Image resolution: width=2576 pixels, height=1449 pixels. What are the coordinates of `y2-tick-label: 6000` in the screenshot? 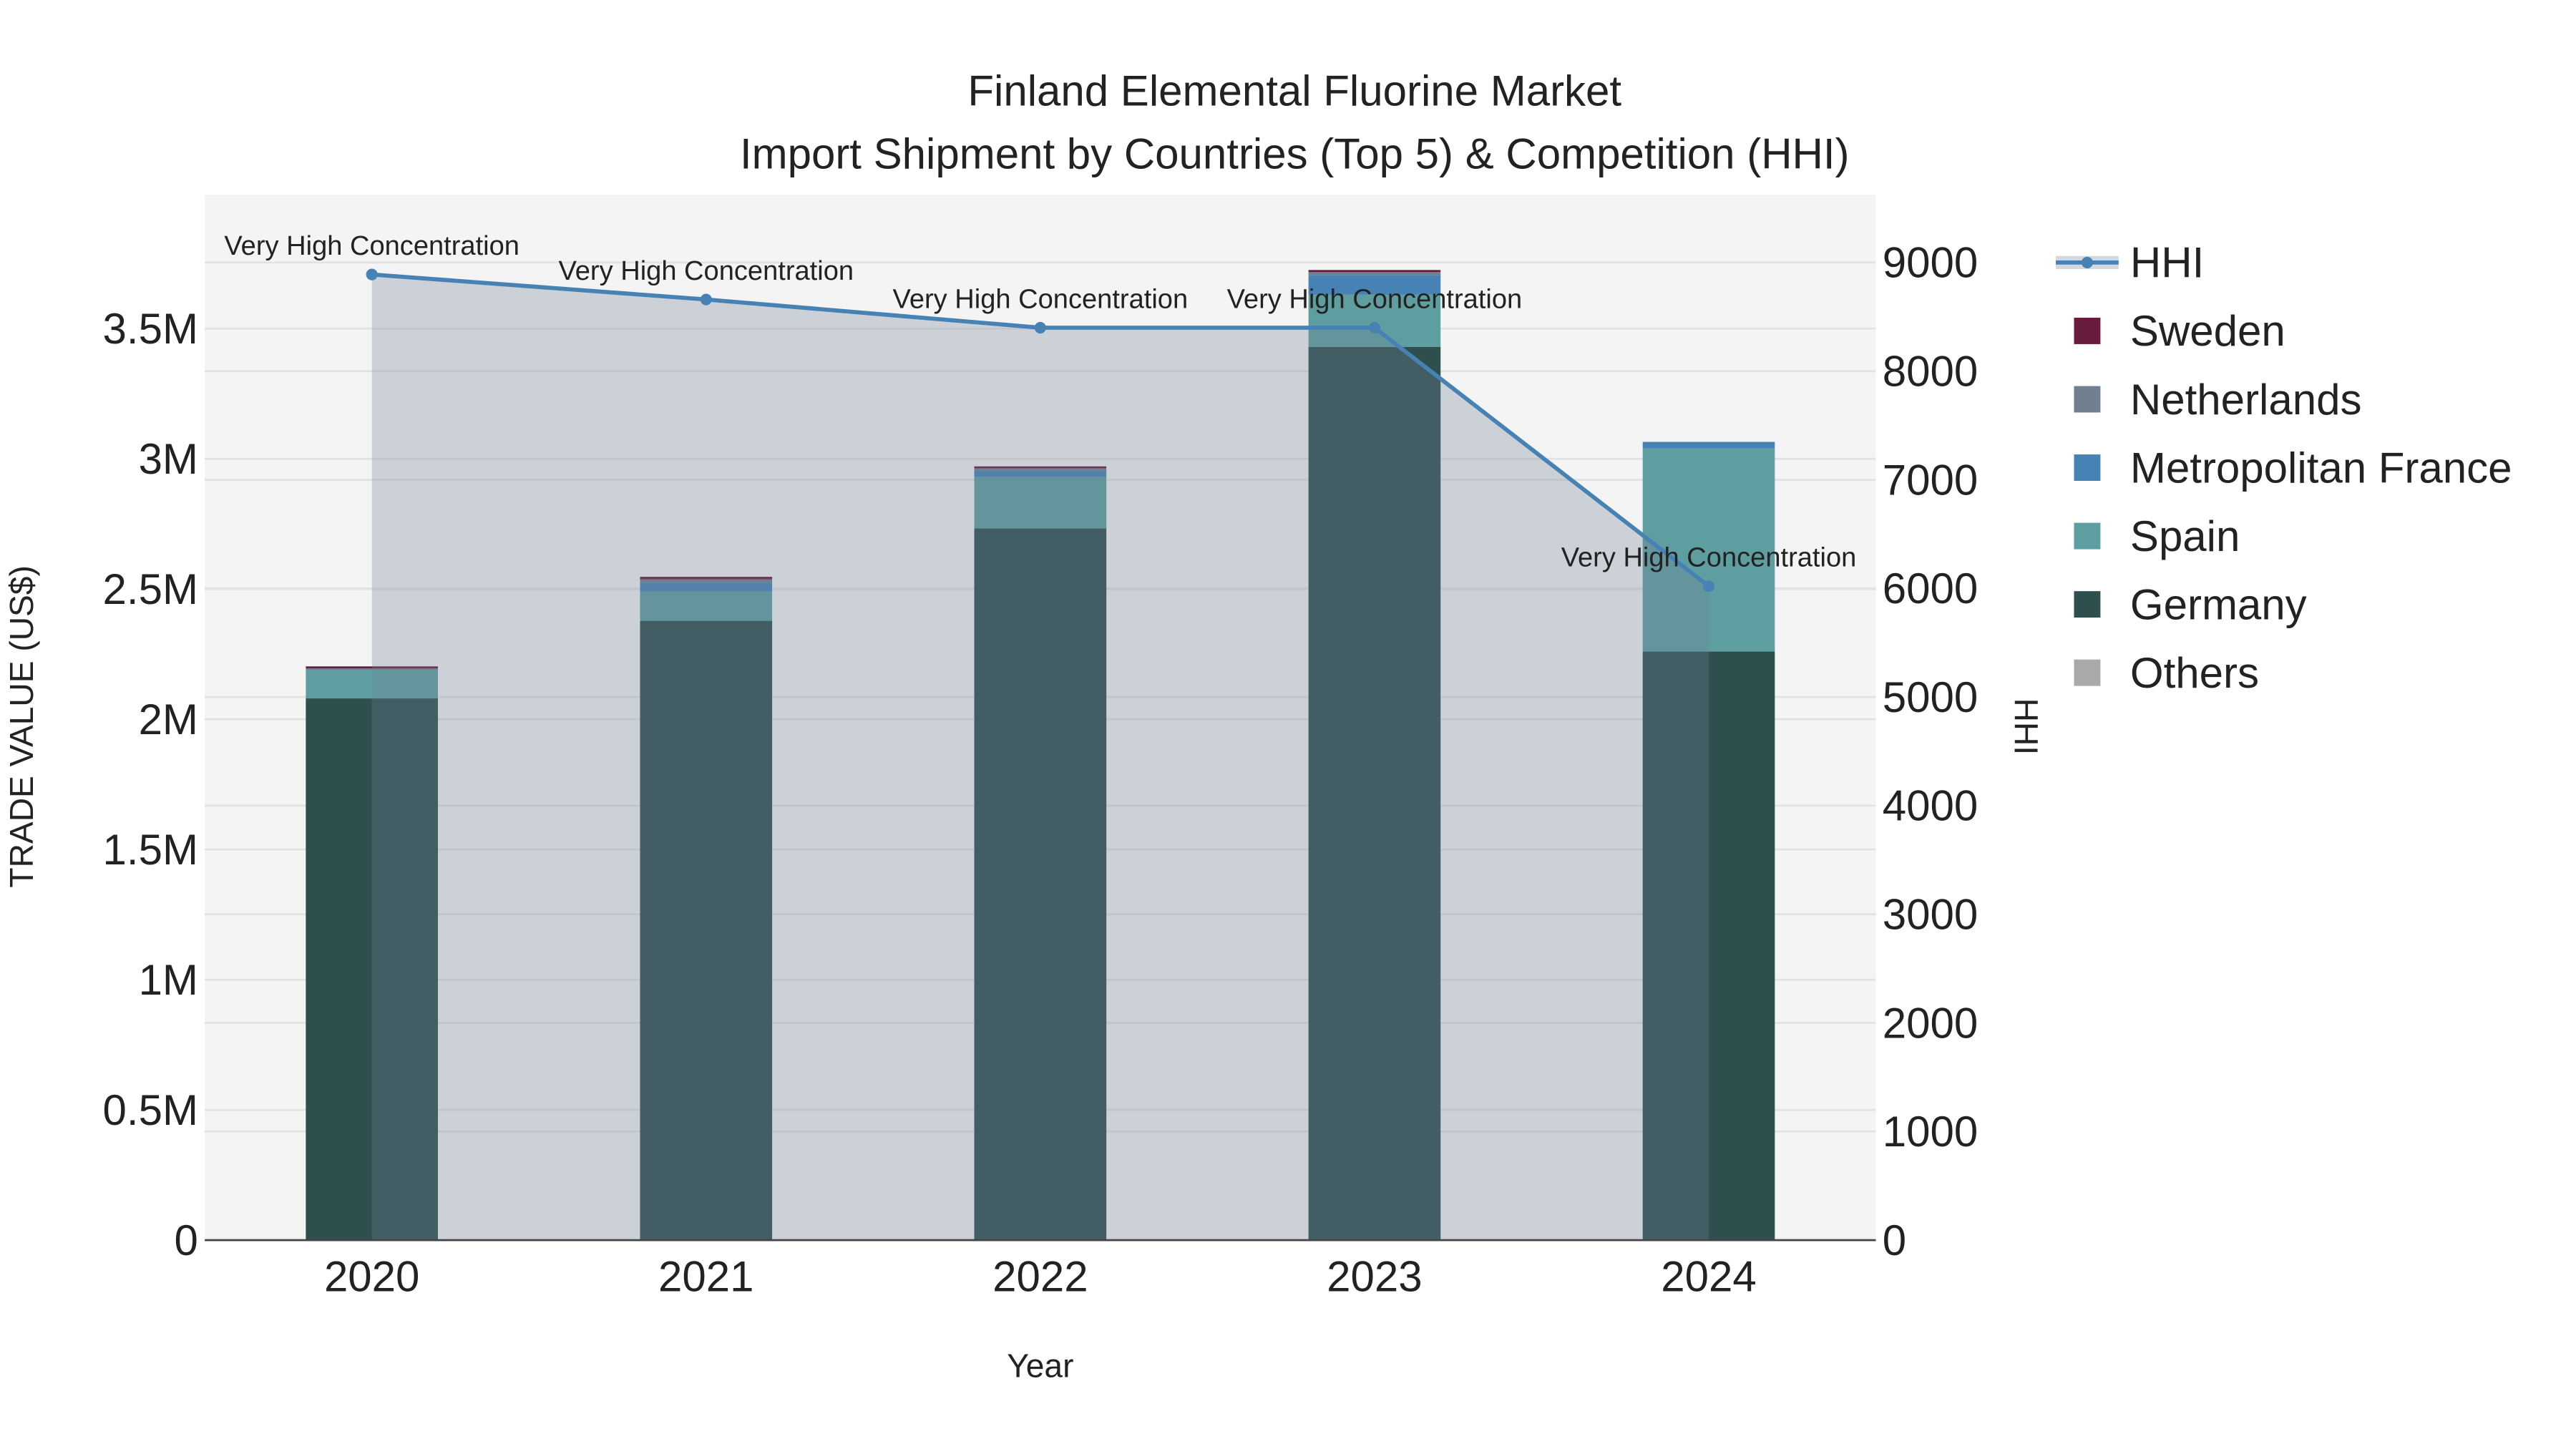 It's located at (1930, 589).